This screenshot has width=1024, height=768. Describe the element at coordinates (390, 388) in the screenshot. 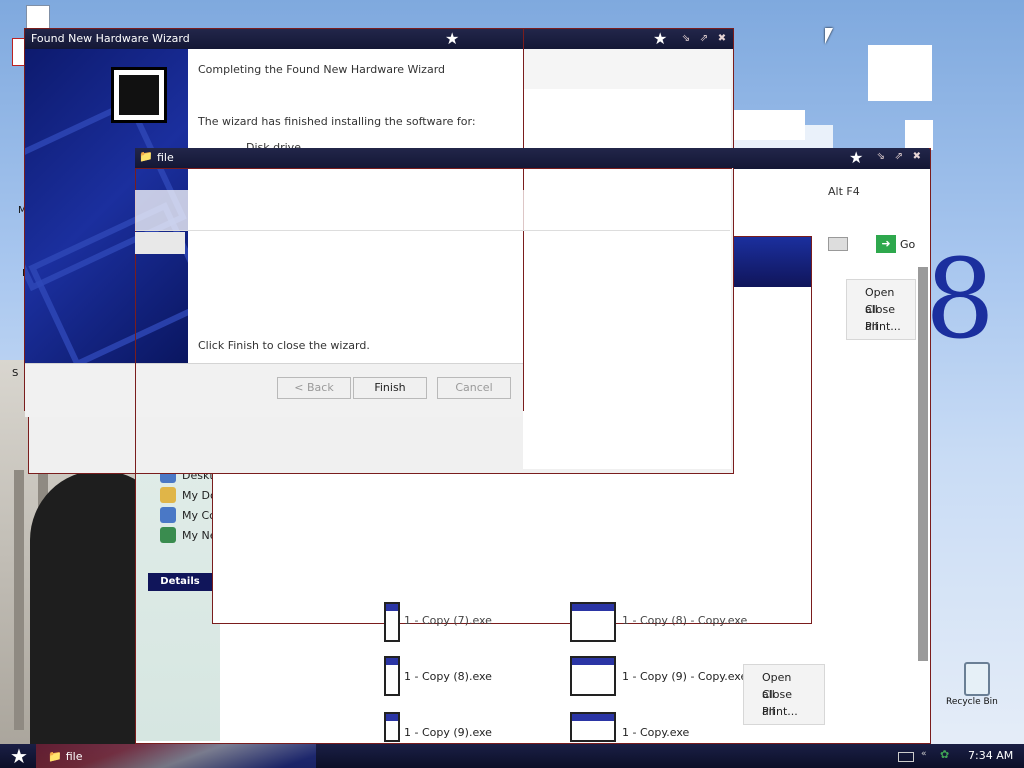

I see `finish-button: Finish` at that location.